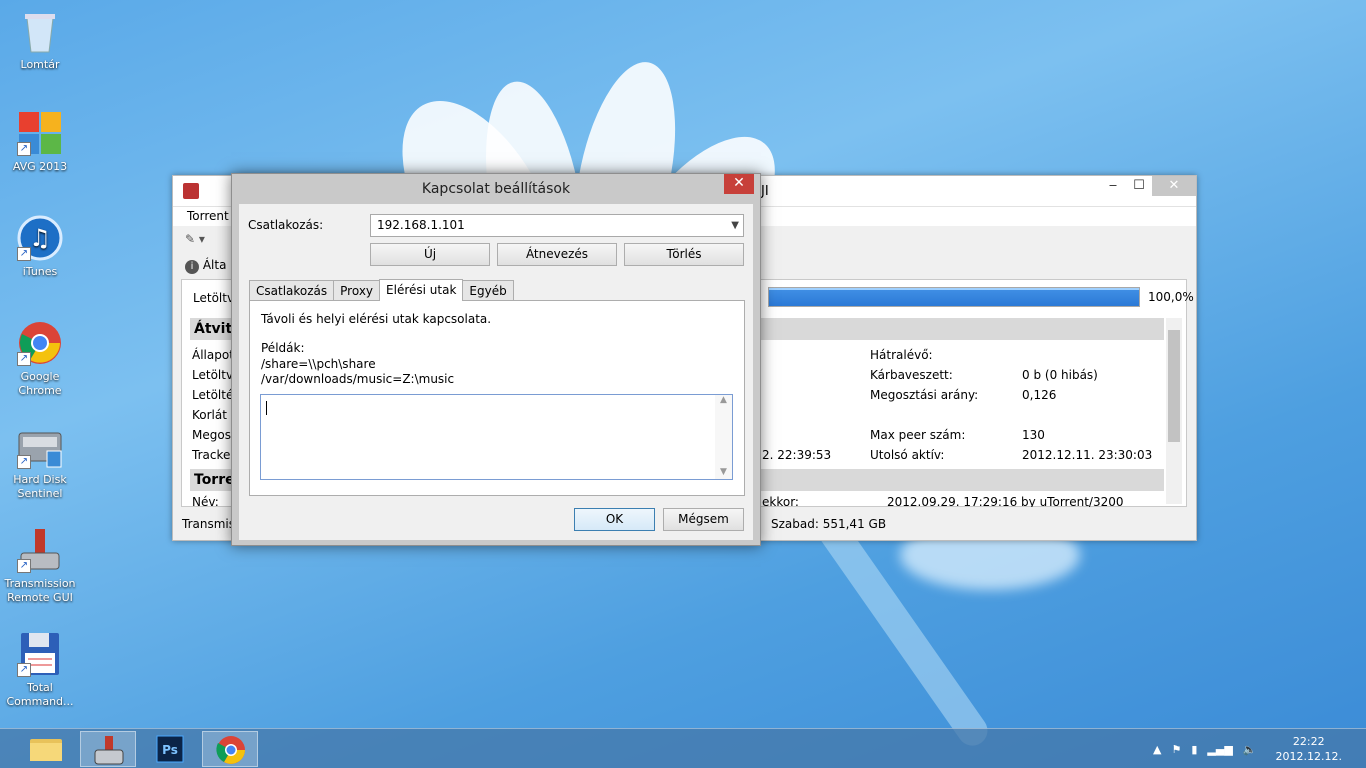  I want to click on taskbar-file-explorer, so click(46, 749).